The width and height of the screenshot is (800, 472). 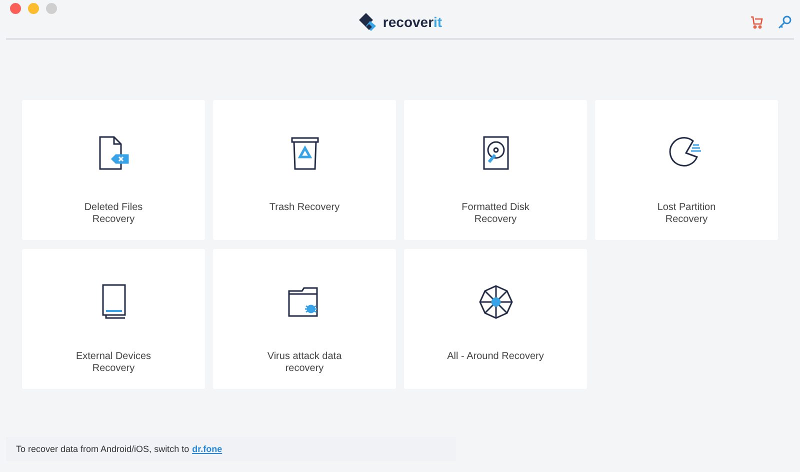 I want to click on recovery-card: Deleted Files Recovery, so click(x=113, y=170).